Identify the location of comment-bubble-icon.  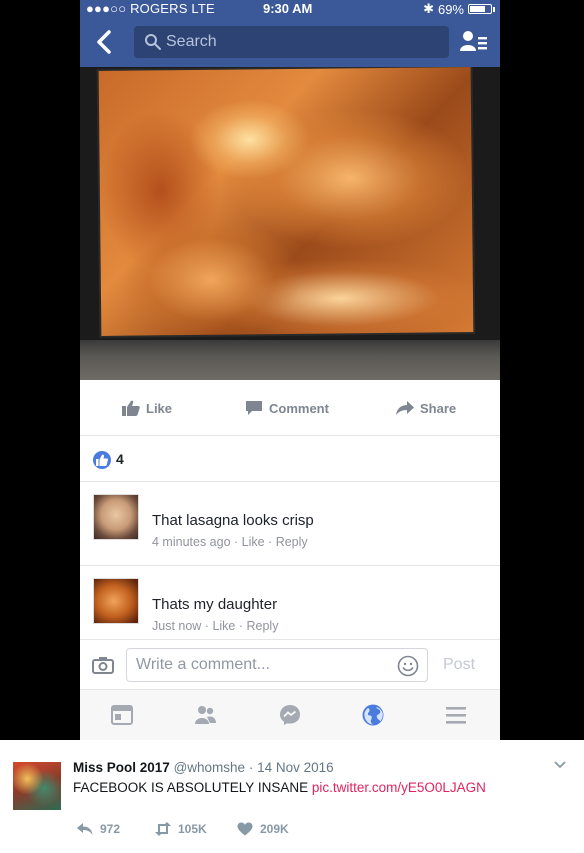
(254, 408).